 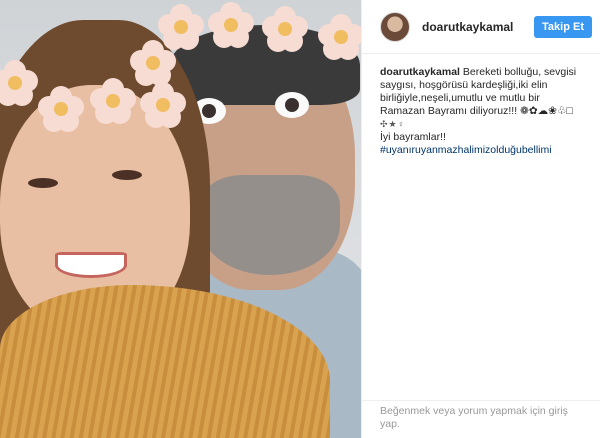 What do you see at coordinates (464, 85) in the screenshot?
I see `caption-line: saygısı, hoşgörüsü kardeşliği,iki elin` at bounding box center [464, 85].